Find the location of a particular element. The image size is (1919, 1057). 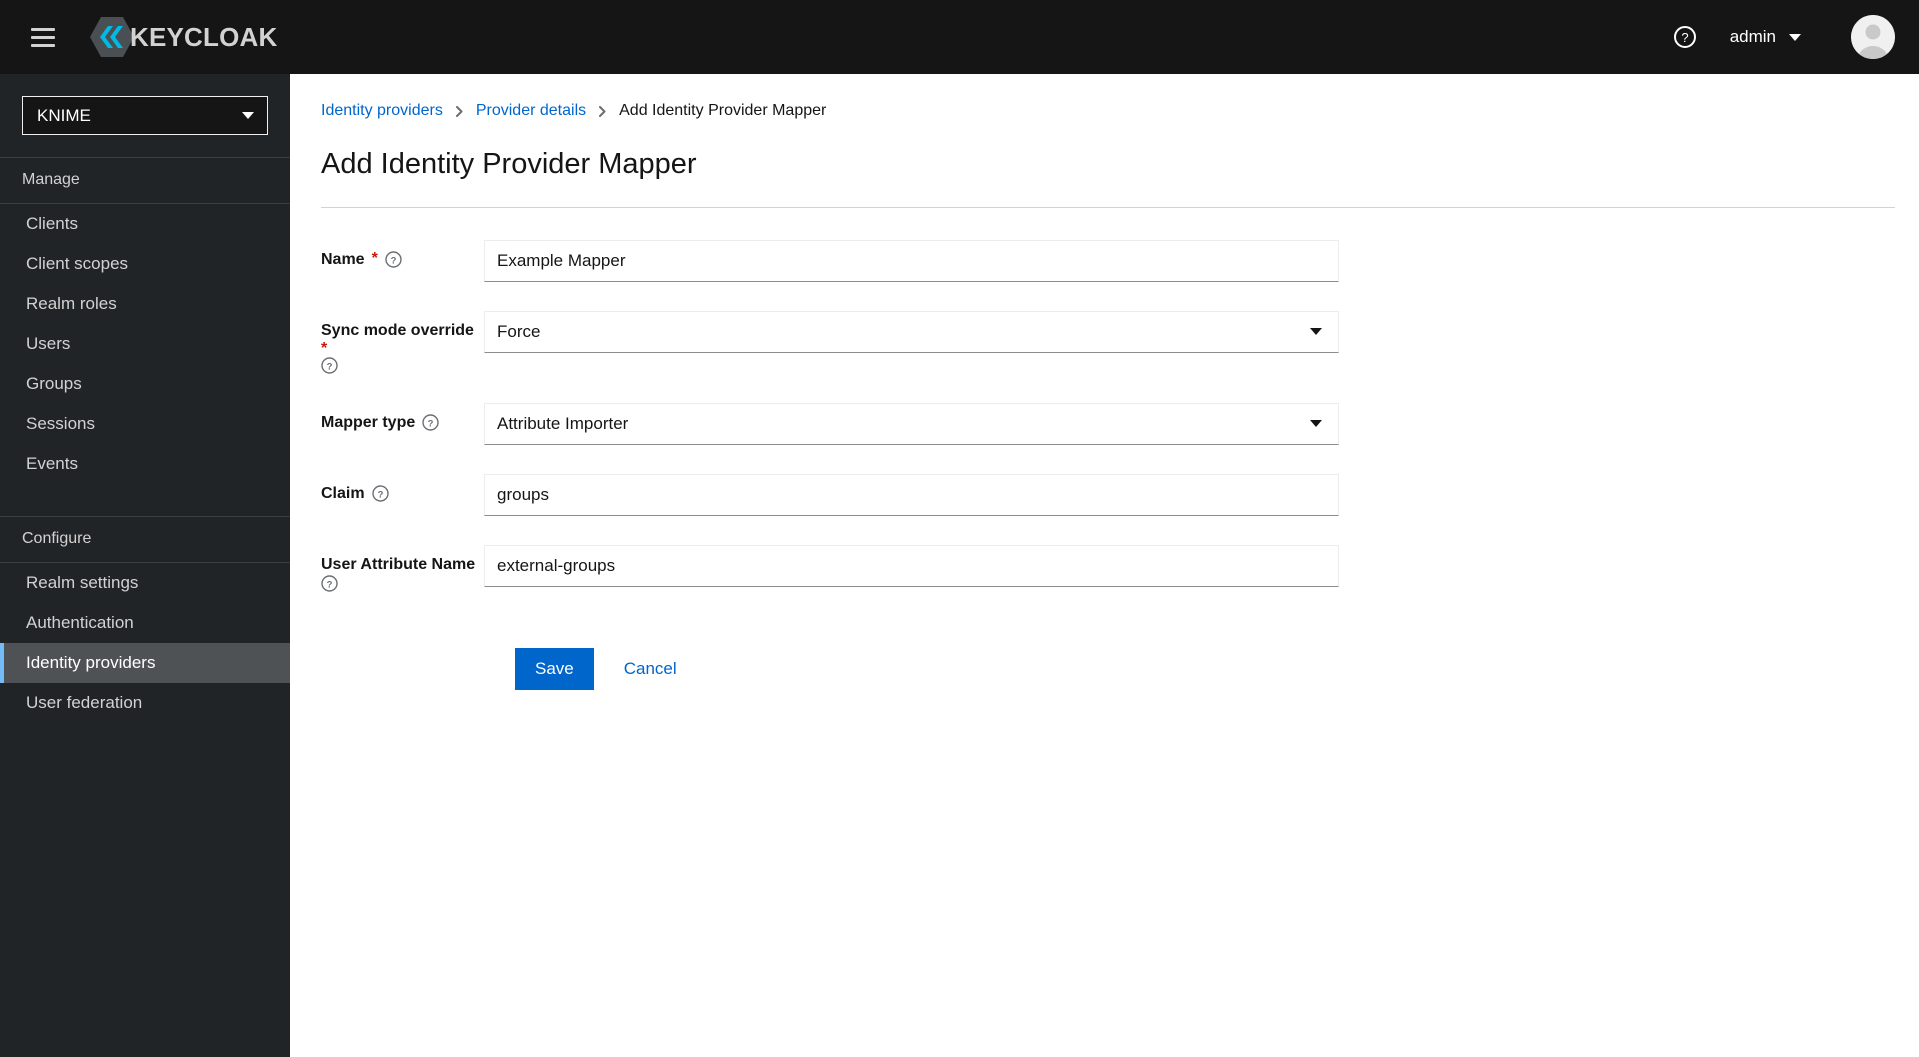

brand-name: KEYCLOAK is located at coordinates (204, 37).